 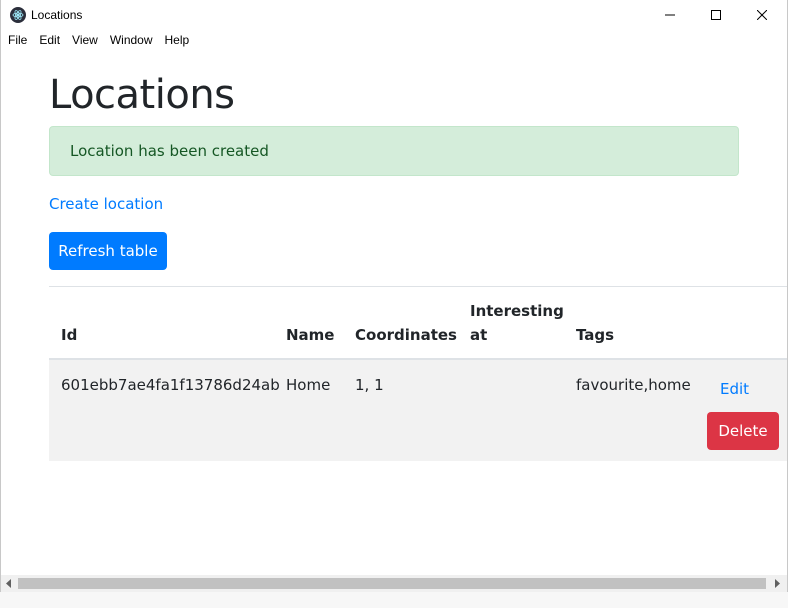 What do you see at coordinates (633, 385) in the screenshot?
I see `cell-tags: favourite,home` at bounding box center [633, 385].